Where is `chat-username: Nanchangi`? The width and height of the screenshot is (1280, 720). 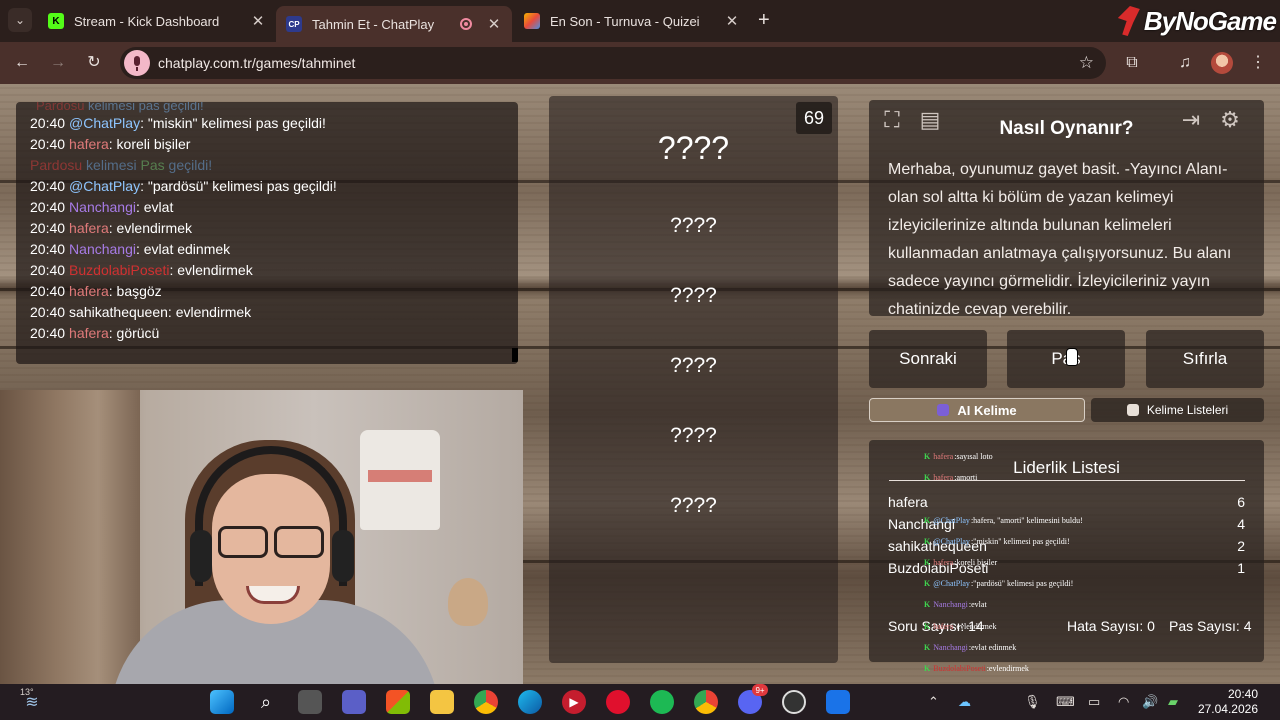 chat-username: Nanchangi is located at coordinates (102, 249).